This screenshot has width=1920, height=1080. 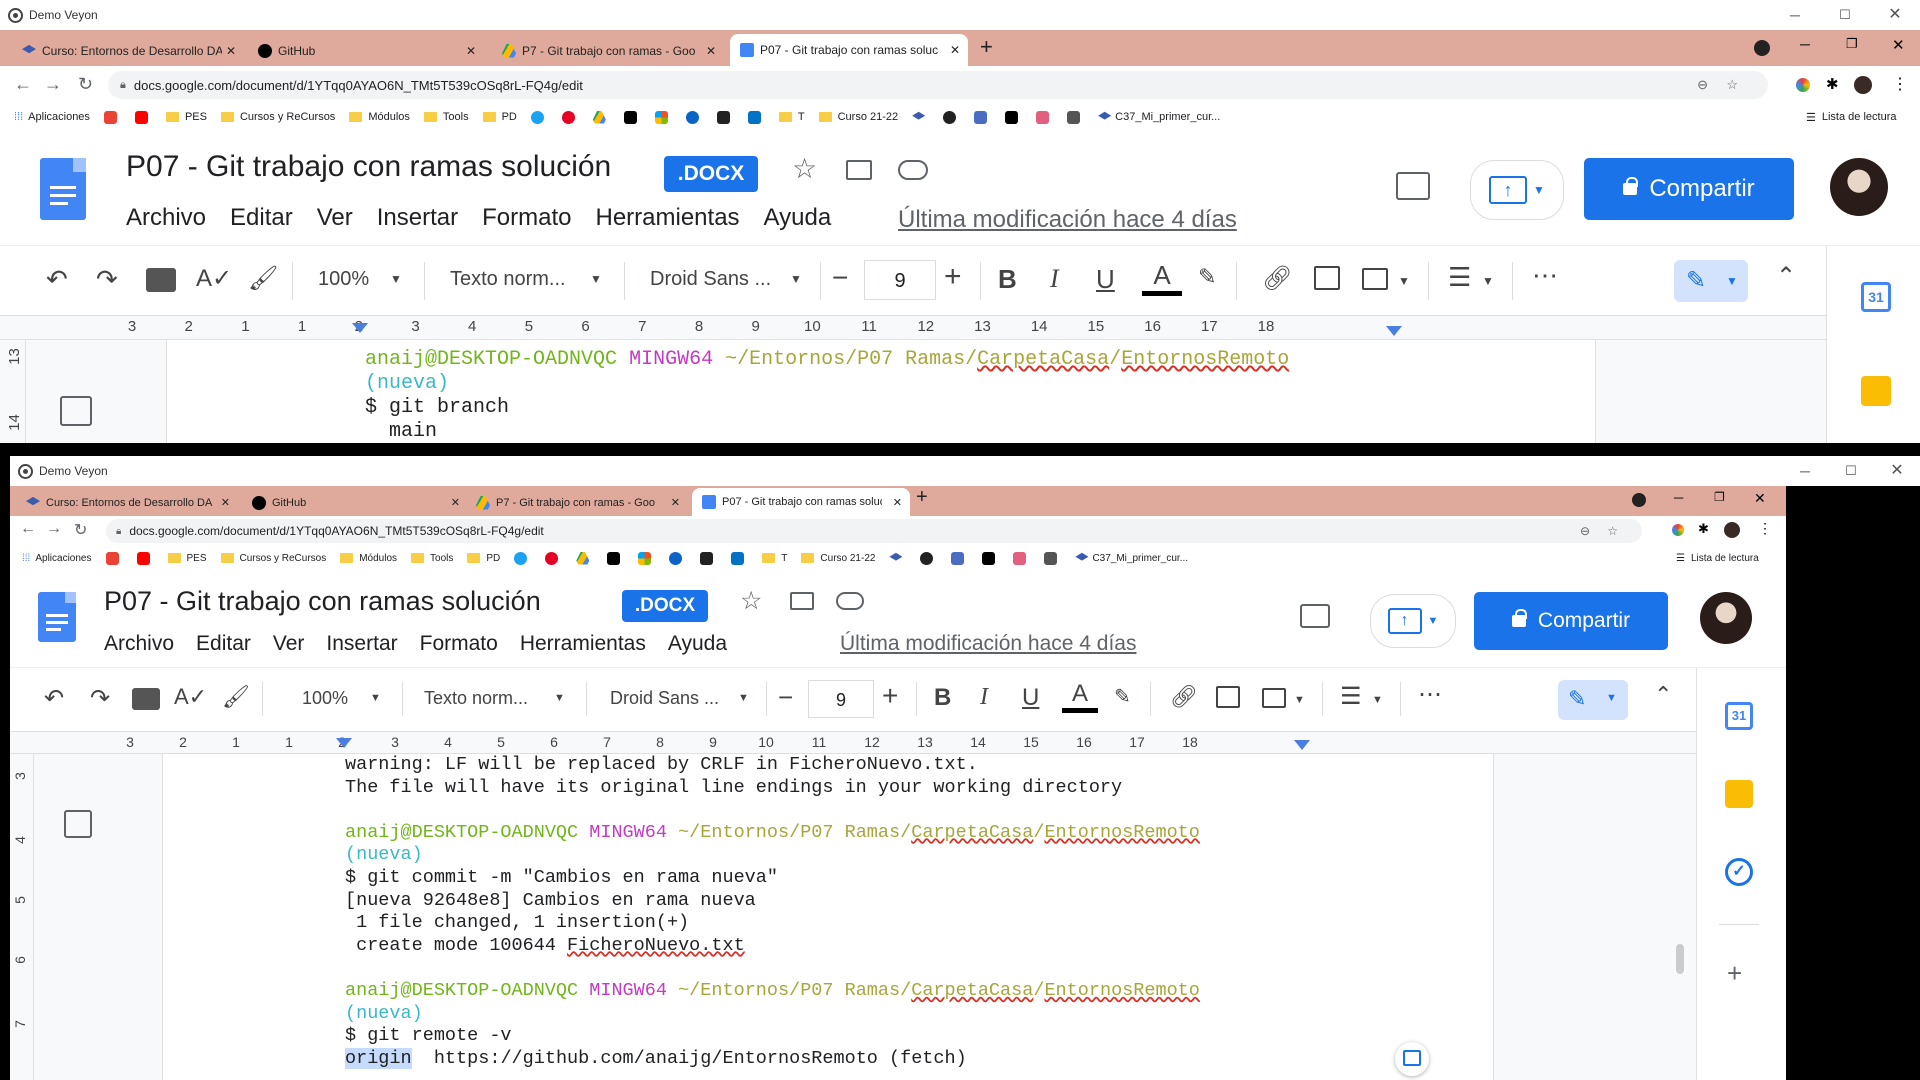 What do you see at coordinates (986, 47) in the screenshot?
I see `new-tab-icon: +` at bounding box center [986, 47].